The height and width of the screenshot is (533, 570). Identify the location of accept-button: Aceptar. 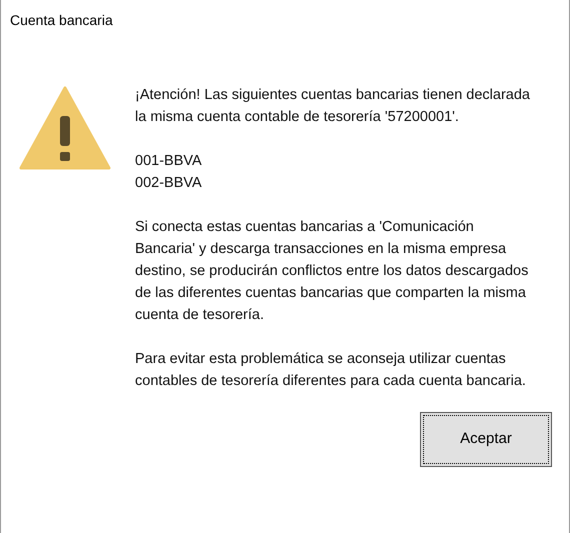
(486, 439).